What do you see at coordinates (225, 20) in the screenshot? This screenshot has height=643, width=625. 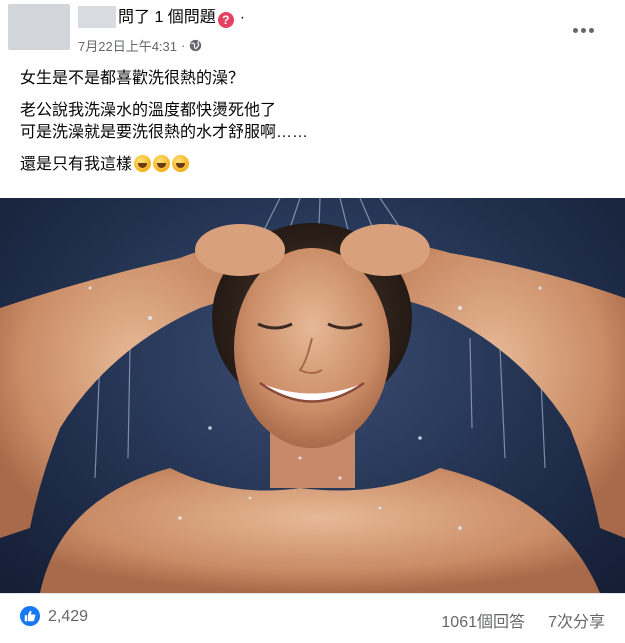 I see `question-icon: ?` at bounding box center [225, 20].